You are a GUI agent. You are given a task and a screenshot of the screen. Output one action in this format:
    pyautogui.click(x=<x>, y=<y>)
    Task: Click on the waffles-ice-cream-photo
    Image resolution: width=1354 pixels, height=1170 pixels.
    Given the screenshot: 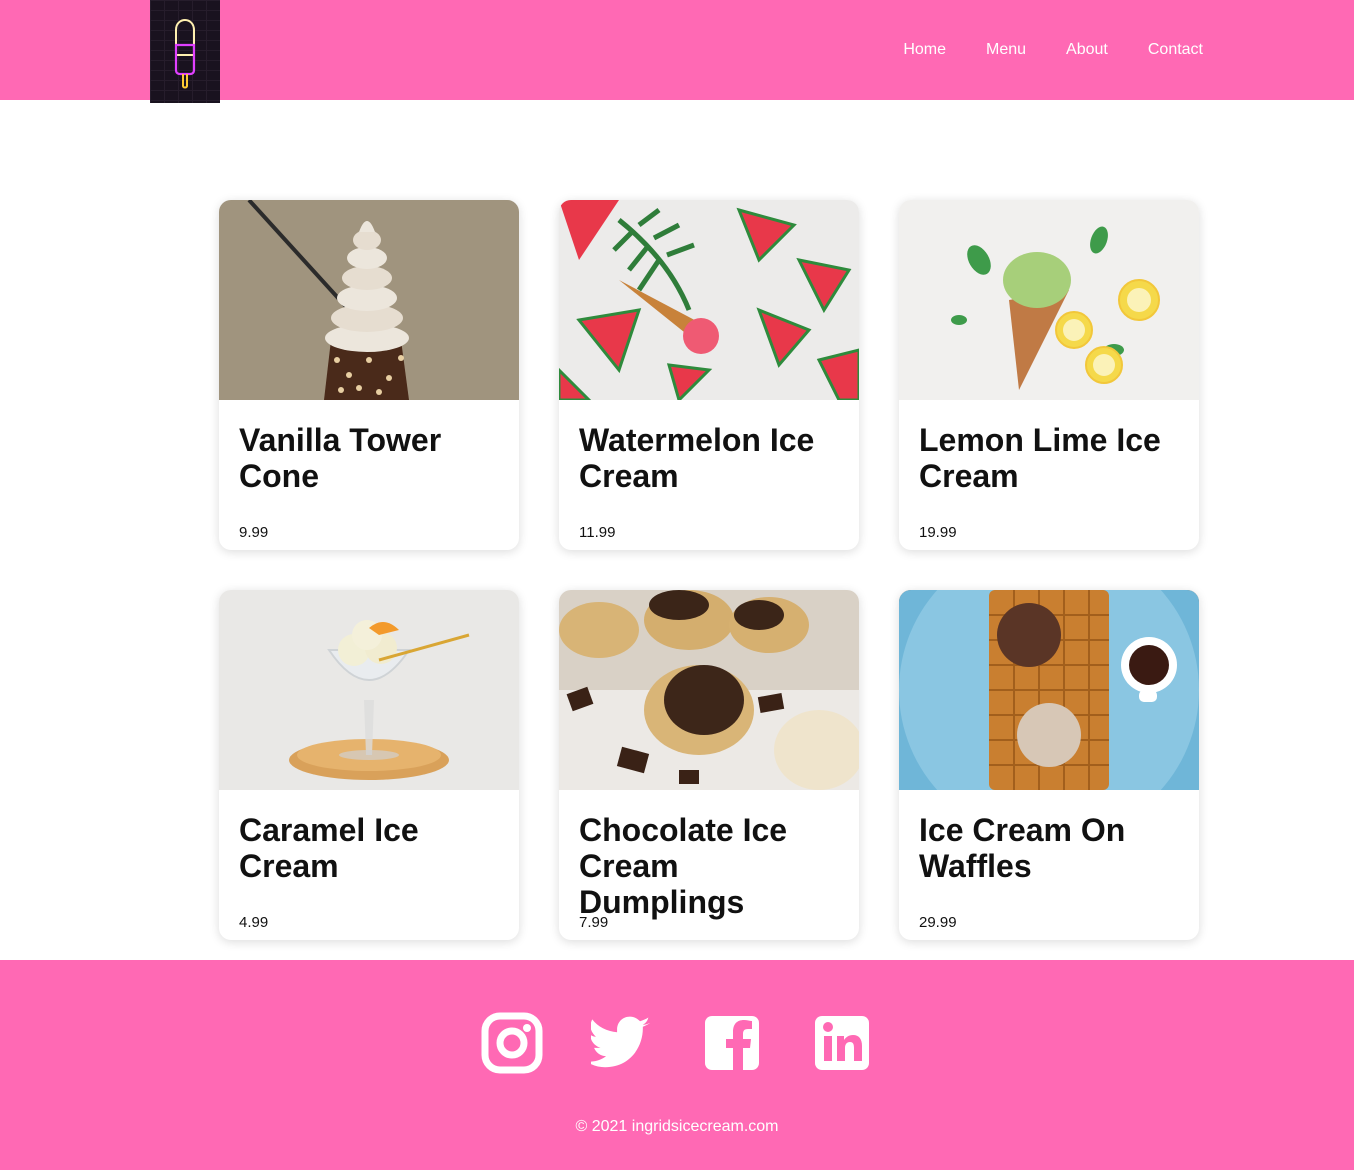 What is the action you would take?
    pyautogui.click(x=1049, y=690)
    